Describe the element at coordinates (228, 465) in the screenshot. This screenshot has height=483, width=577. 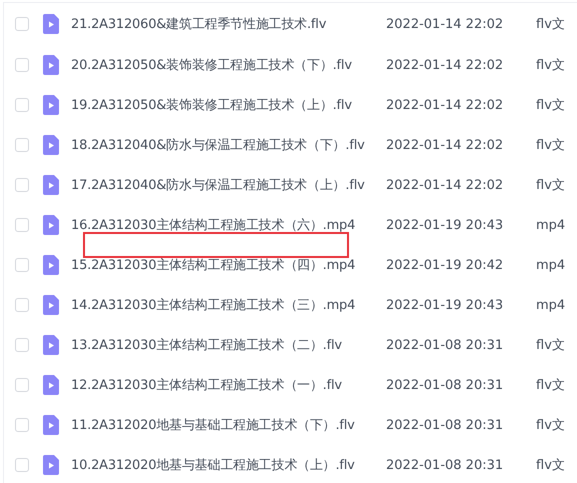
I see `file-name: 10.2A312020地基与基础工程施工技术（上）.flv` at that location.